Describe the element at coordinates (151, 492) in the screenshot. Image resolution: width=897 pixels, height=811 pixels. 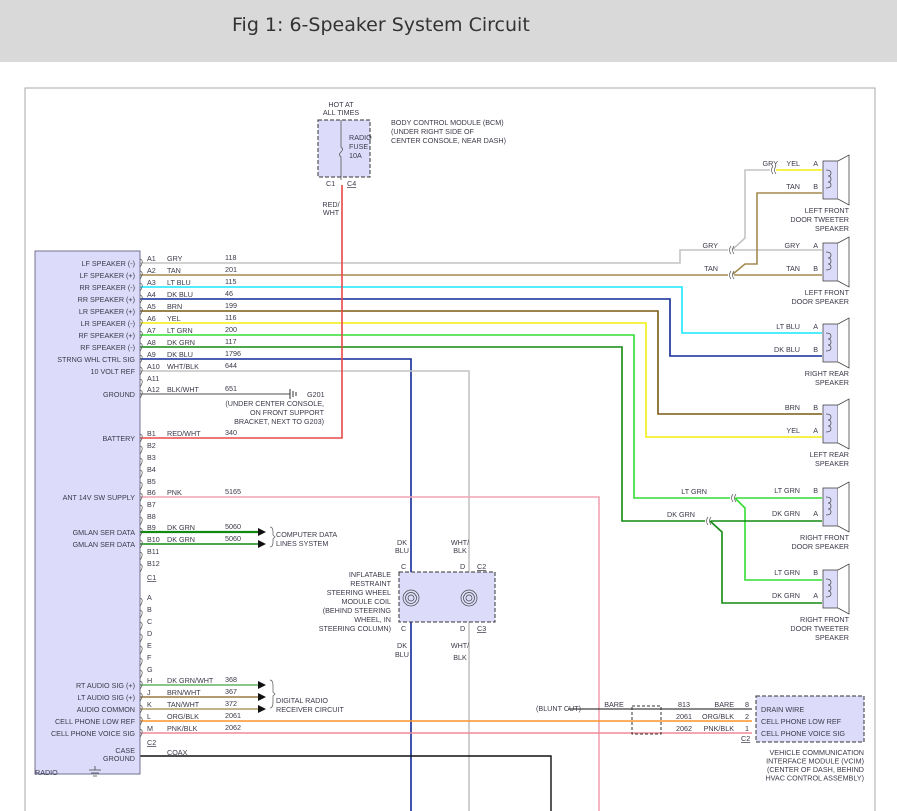
I see `pin-id: B6` at that location.